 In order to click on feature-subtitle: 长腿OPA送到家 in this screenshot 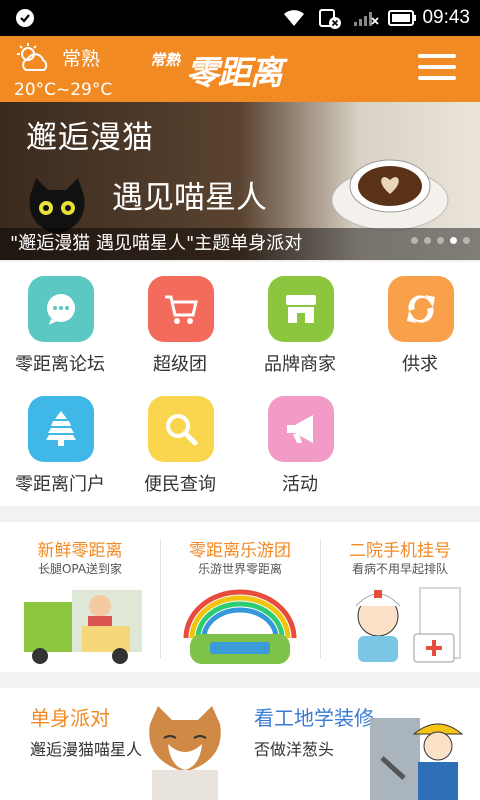, I will do `click(80, 569)`.